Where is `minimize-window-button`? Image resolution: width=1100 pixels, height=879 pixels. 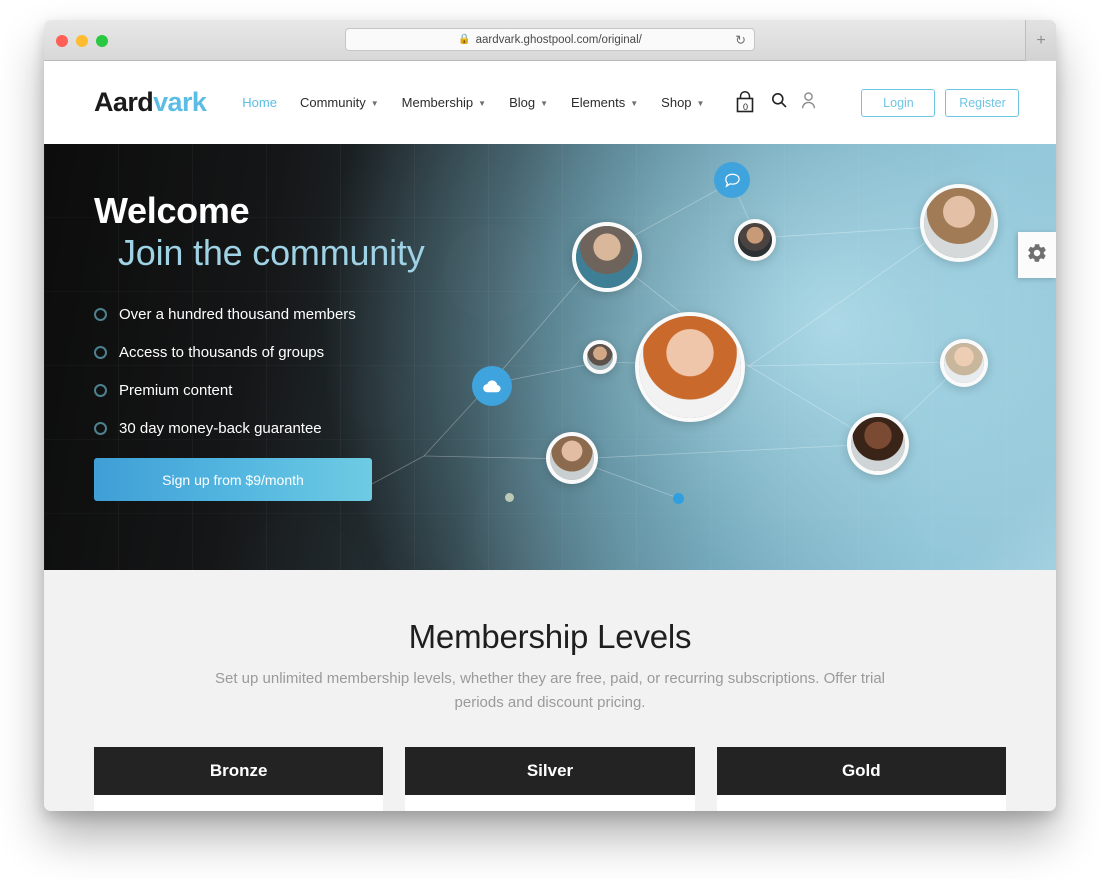
minimize-window-button is located at coordinates (82, 41).